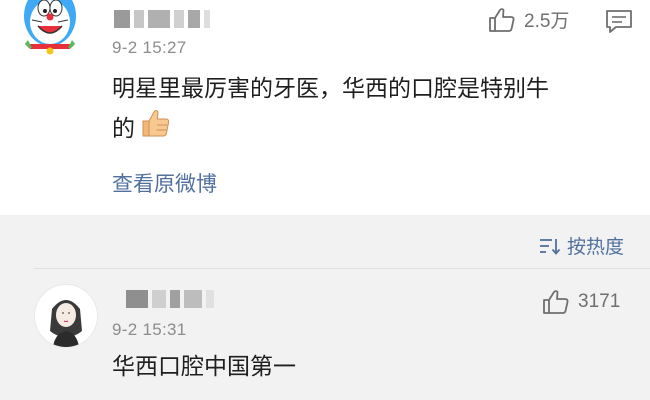  Describe the element at coordinates (547, 21) in the screenshot. I see `comment-1-like-count: 2.5万` at that location.